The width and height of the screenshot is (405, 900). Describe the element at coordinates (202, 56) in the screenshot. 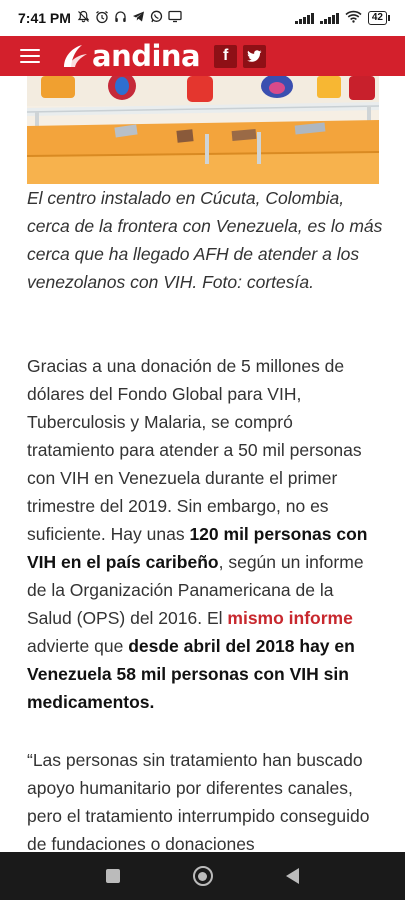

I see `app-header: andina f` at that location.